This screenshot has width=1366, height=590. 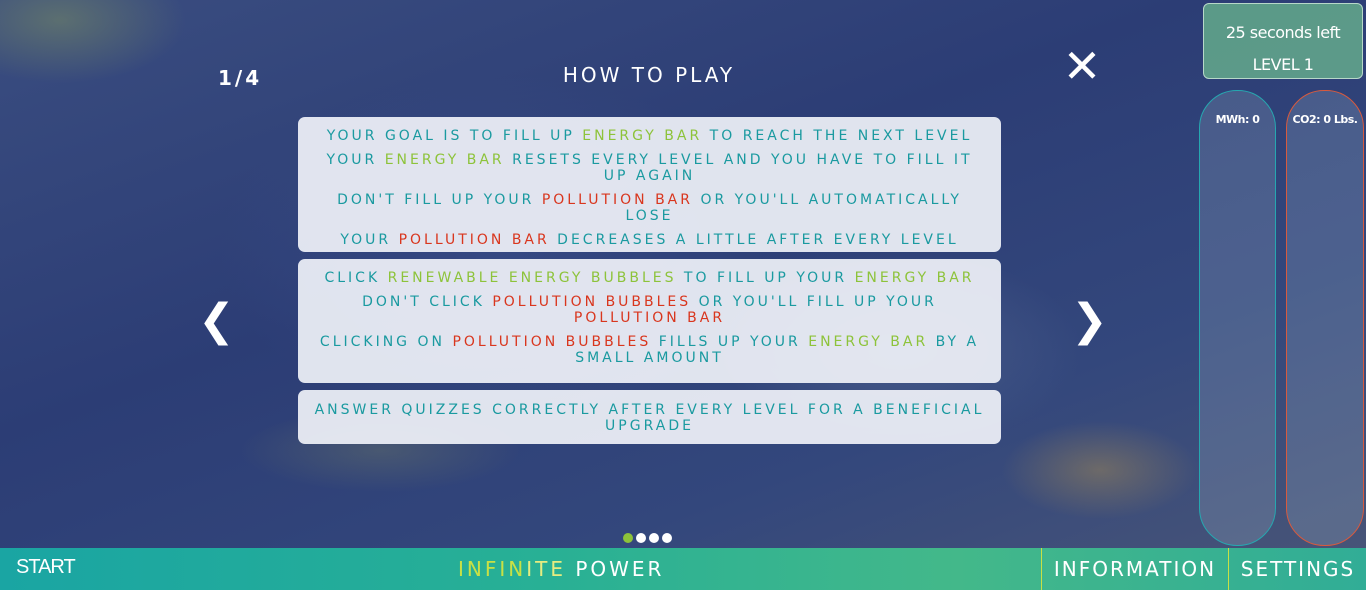 What do you see at coordinates (216, 321) in the screenshot?
I see `chevron-left-icon: ❮` at bounding box center [216, 321].